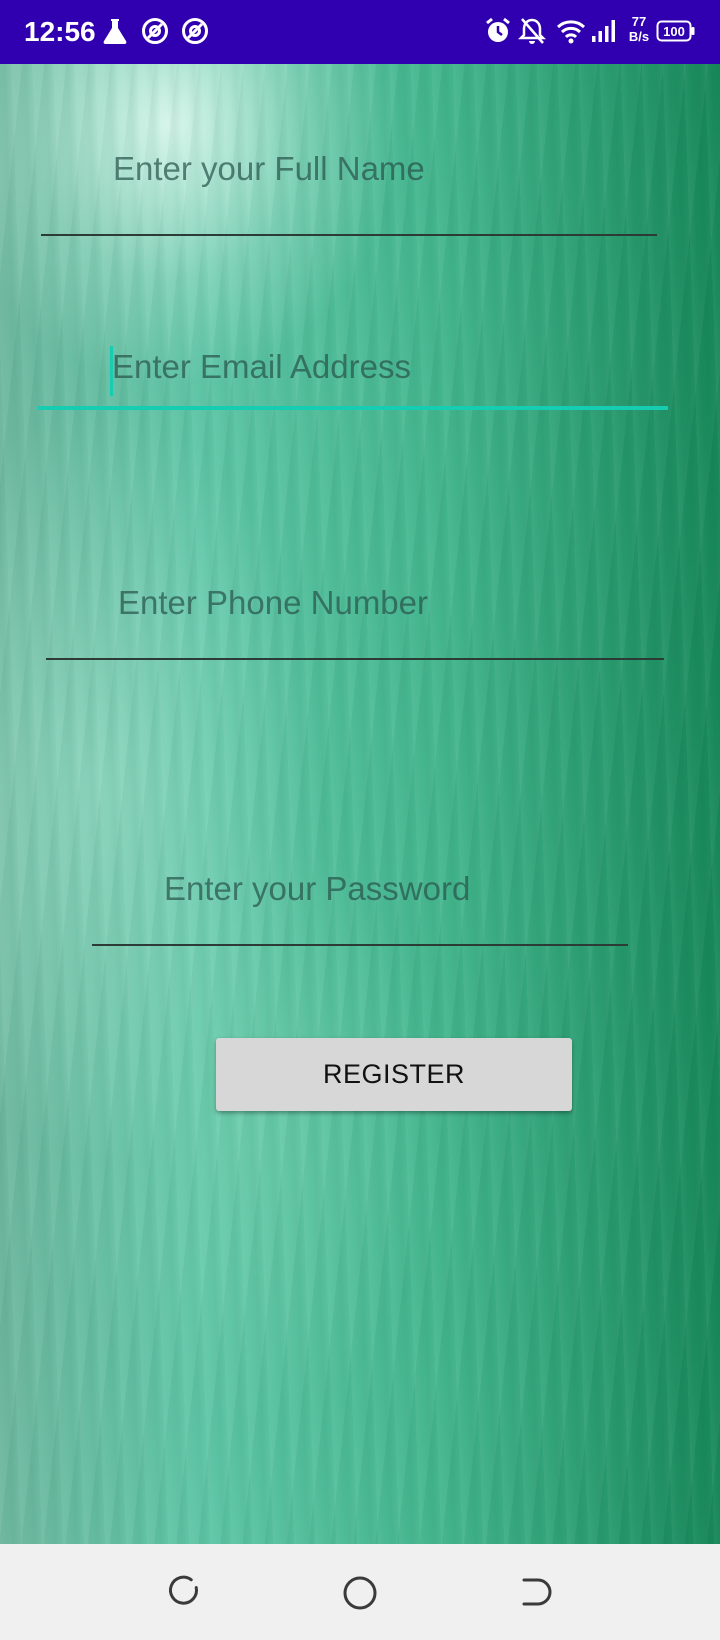 This screenshot has width=720, height=1640. What do you see at coordinates (360, 32) in the screenshot?
I see `status-bar: 12:56 77 B/s 100` at bounding box center [360, 32].